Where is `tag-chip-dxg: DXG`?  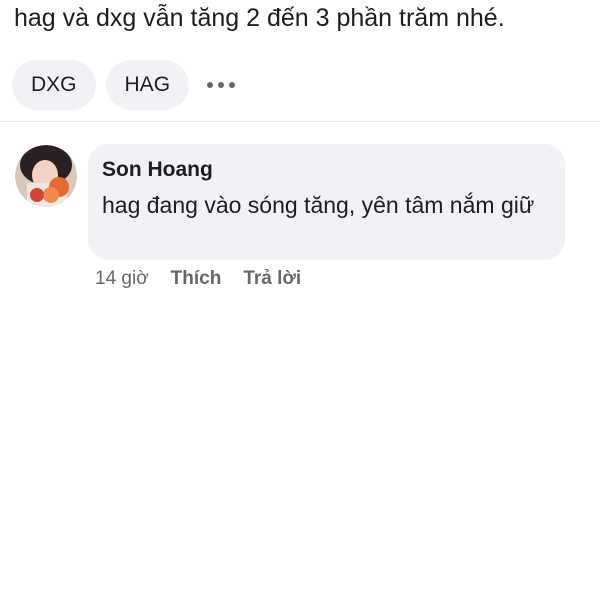 tag-chip-dxg: DXG is located at coordinates (54, 85).